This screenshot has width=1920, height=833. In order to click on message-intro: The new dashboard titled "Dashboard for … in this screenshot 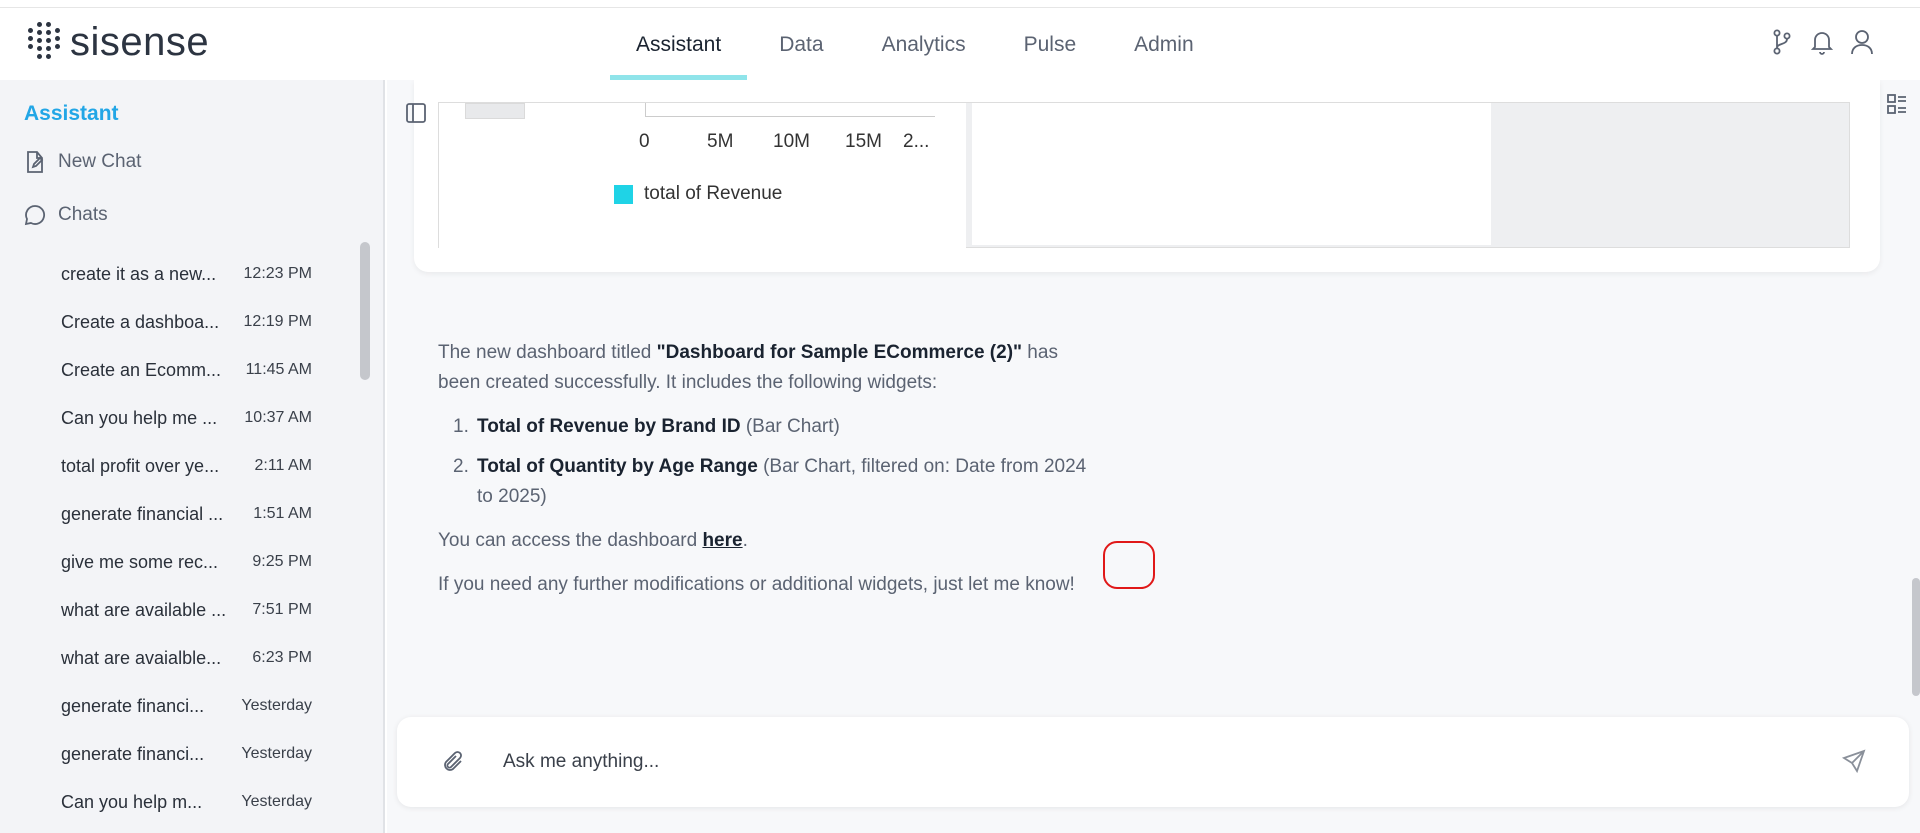, I will do `click(763, 368)`.